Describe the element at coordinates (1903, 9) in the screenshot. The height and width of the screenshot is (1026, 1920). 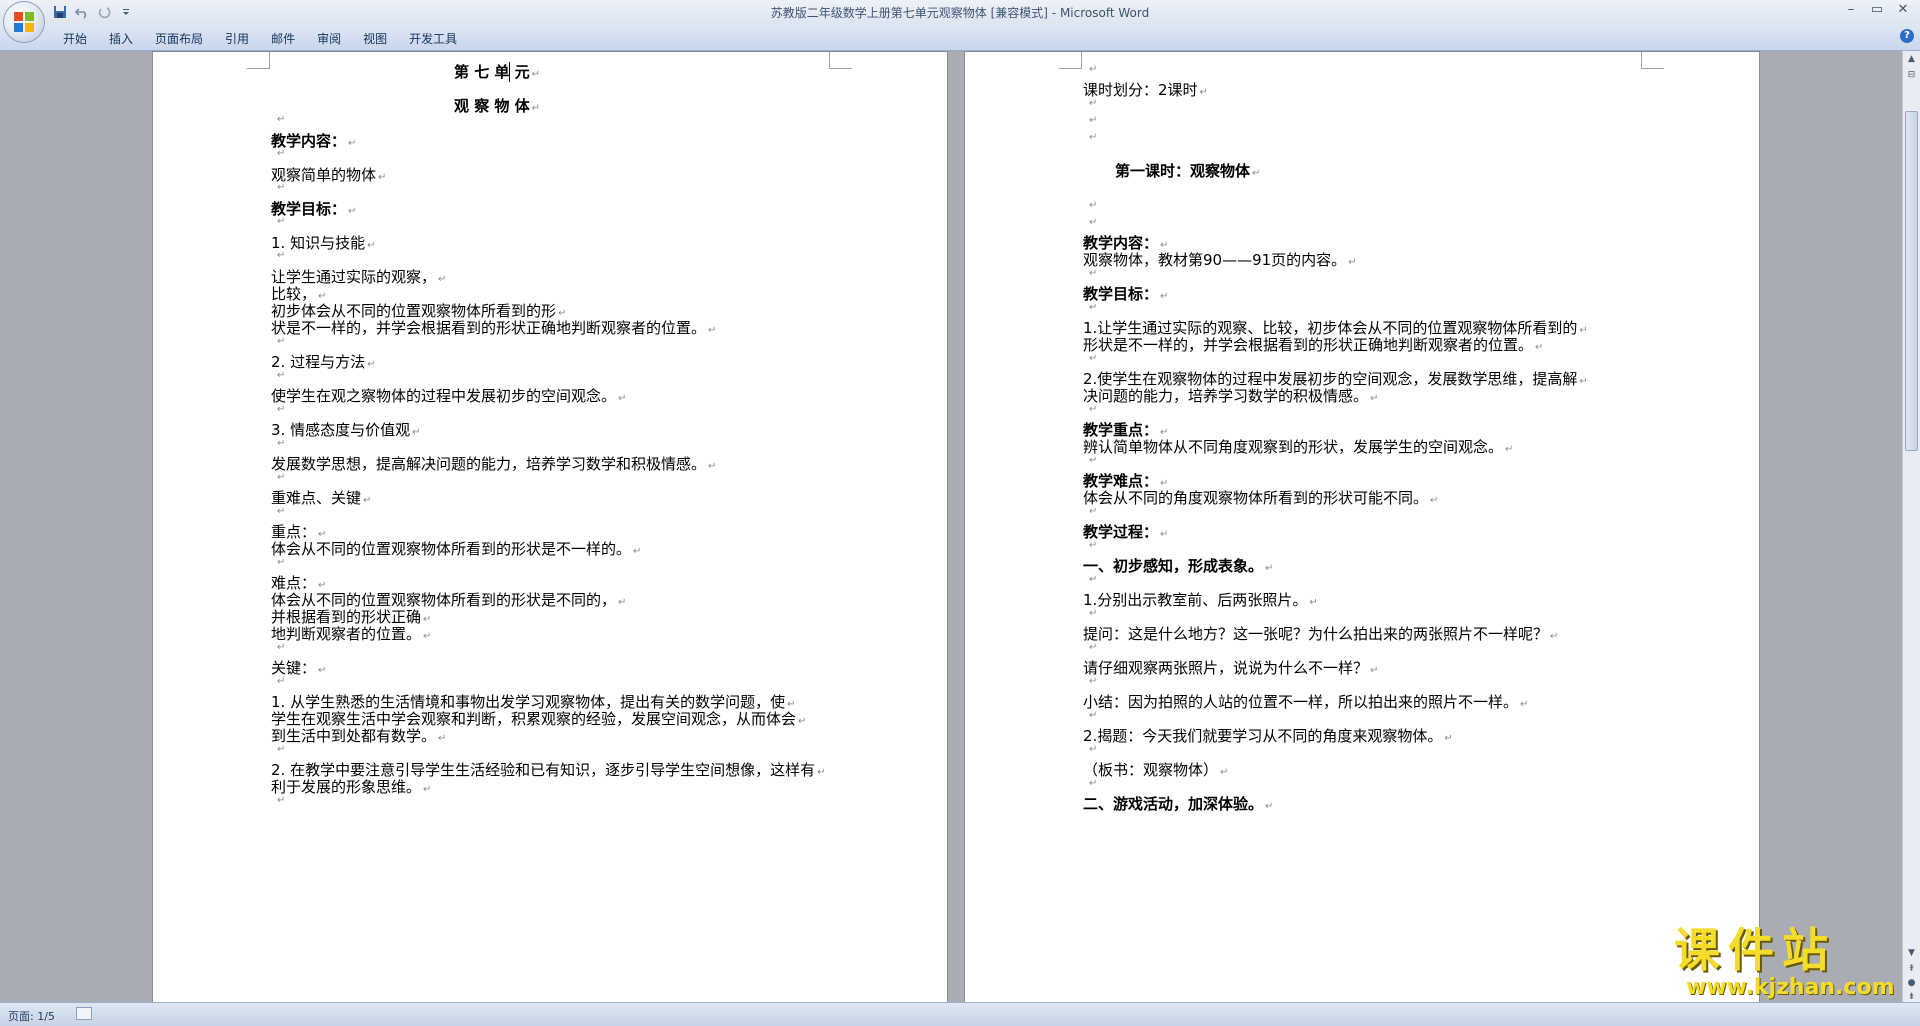
I see `close-button: ✕` at that location.